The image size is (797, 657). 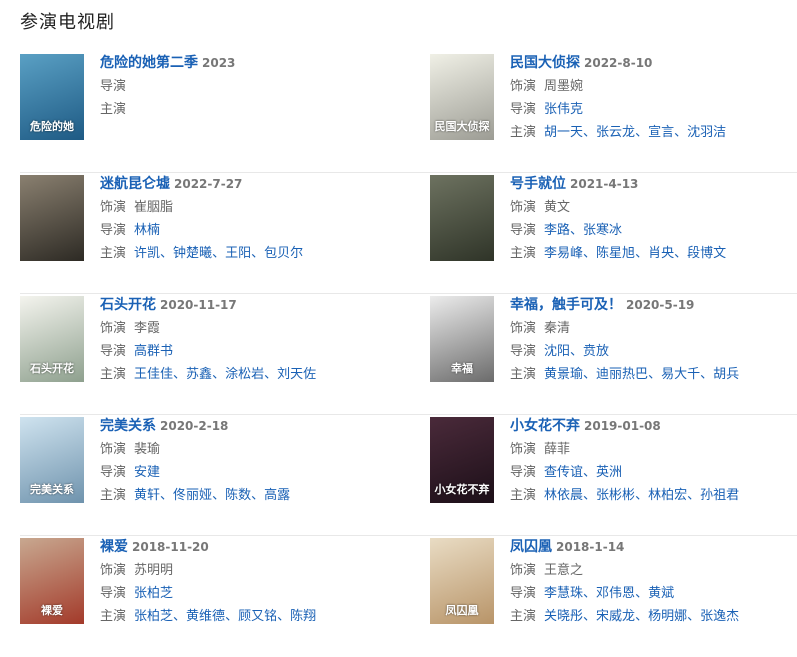 I want to click on title-line: 危险的她第二季 2023, so click(x=167, y=63).